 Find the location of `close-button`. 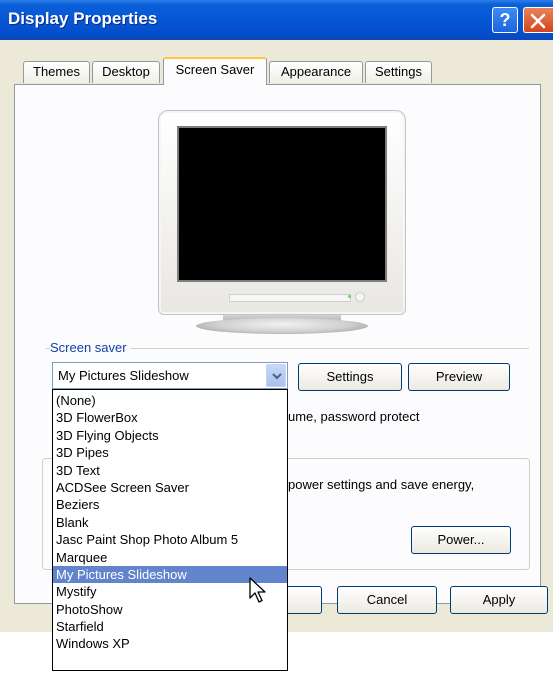

close-button is located at coordinates (538, 20).